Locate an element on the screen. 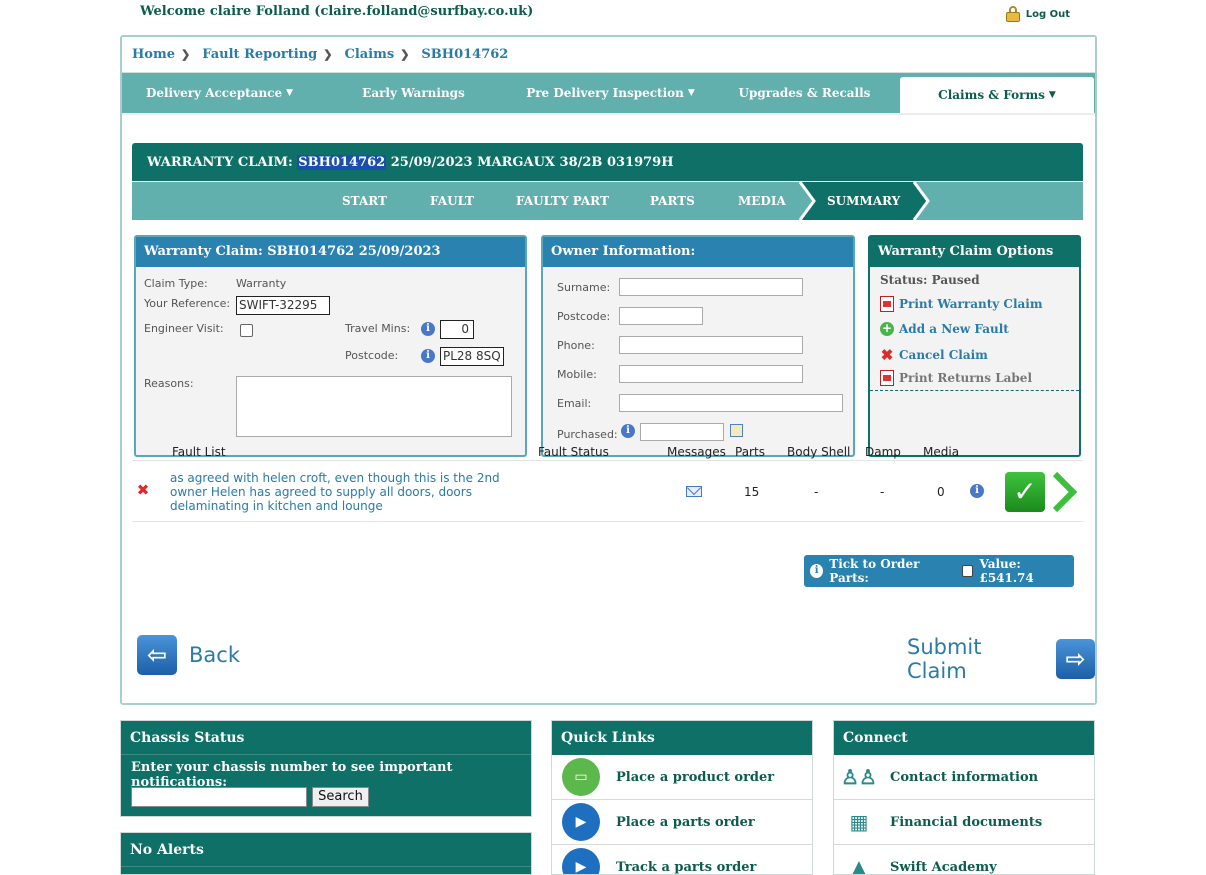  step-parts: PARTS is located at coordinates (672, 201).